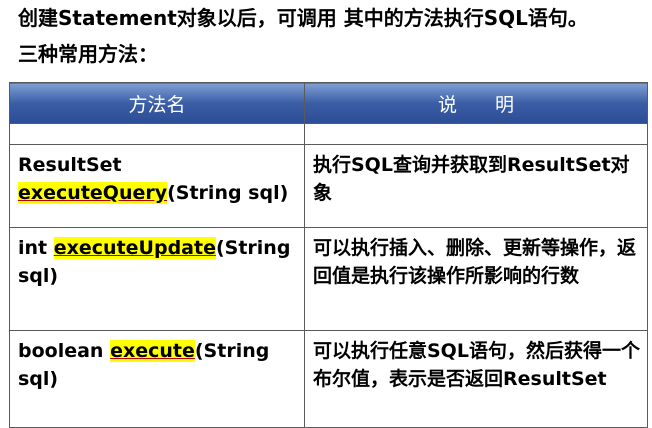  Describe the element at coordinates (157, 279) in the screenshot. I see `method-cell: int executeUpdate(String sql)` at that location.